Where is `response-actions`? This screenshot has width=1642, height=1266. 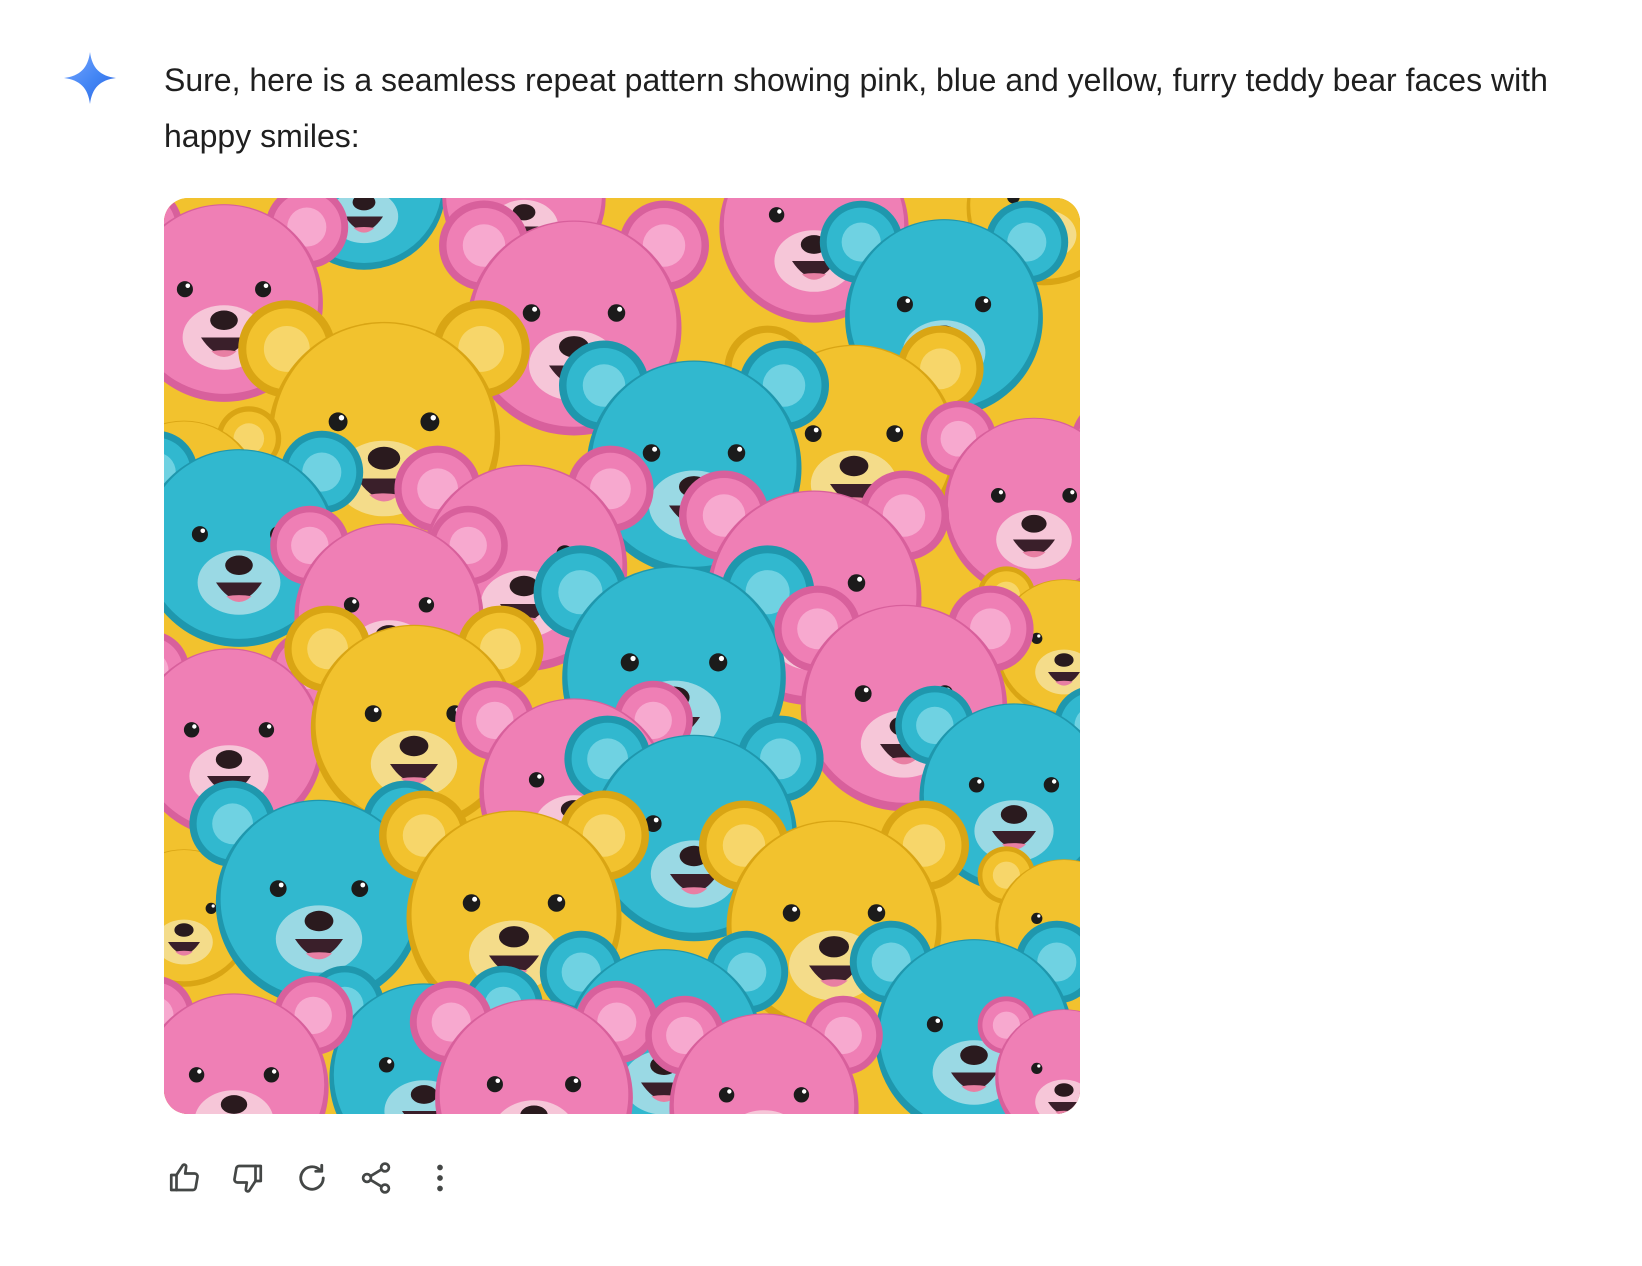 response-actions is located at coordinates (312, 1178).